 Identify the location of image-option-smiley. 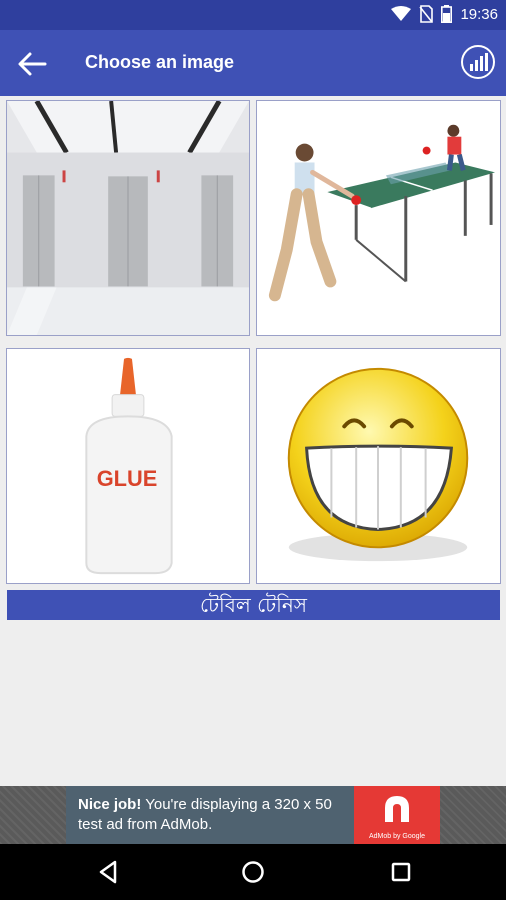
(378, 466).